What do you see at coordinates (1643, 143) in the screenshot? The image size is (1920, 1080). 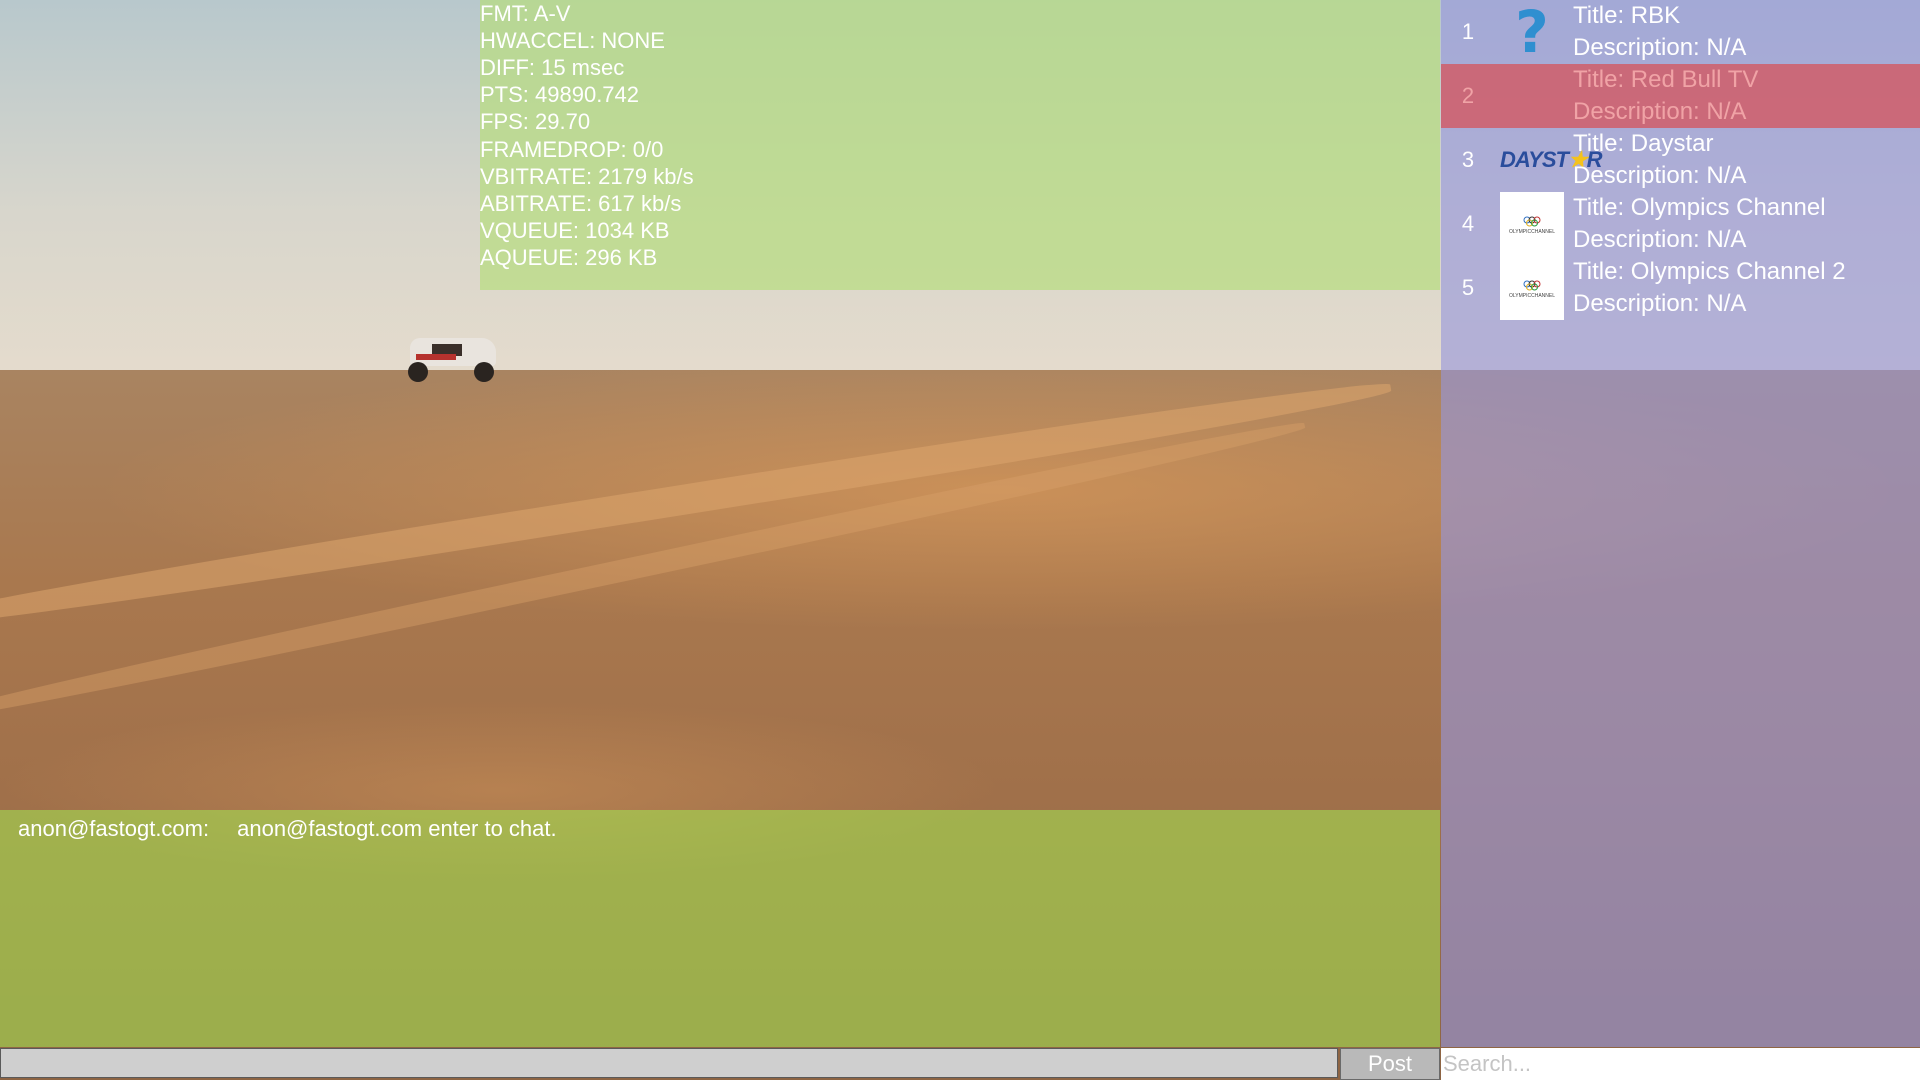 I see `channel-title: Title: Daystar` at bounding box center [1643, 143].